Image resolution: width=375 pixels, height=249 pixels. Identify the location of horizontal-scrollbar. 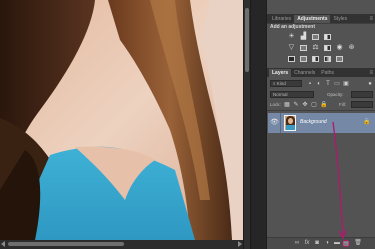
(121, 244).